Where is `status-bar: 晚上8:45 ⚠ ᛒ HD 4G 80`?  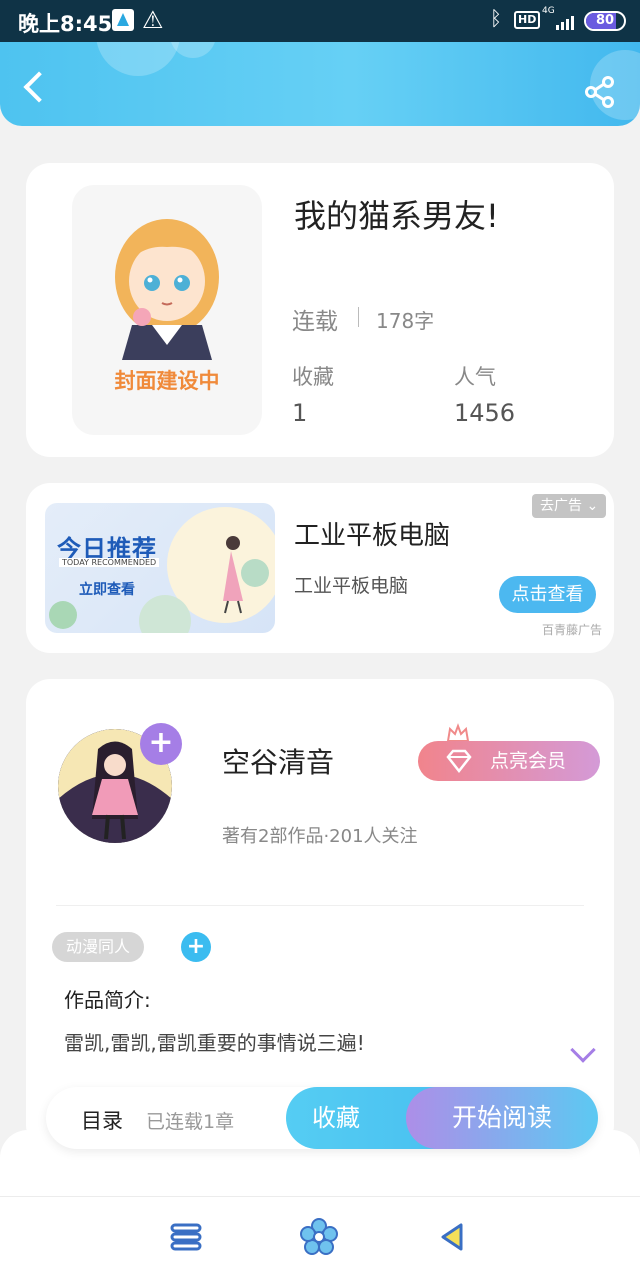 status-bar: 晚上8:45 ⚠ ᛒ HD 4G 80 is located at coordinates (320, 21).